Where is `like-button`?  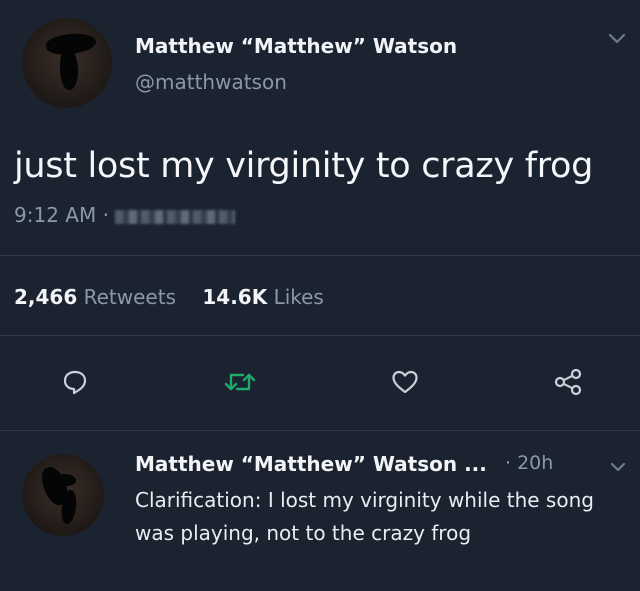 like-button is located at coordinates (405, 382).